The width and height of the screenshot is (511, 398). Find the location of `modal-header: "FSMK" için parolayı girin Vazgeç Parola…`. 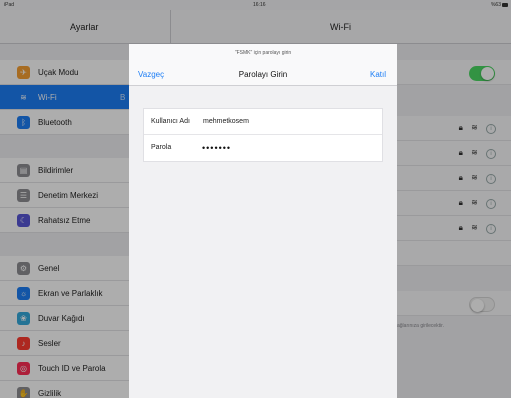

modal-header: "FSMK" için parolayı girin Vazgeç Parola… is located at coordinates (263, 65).